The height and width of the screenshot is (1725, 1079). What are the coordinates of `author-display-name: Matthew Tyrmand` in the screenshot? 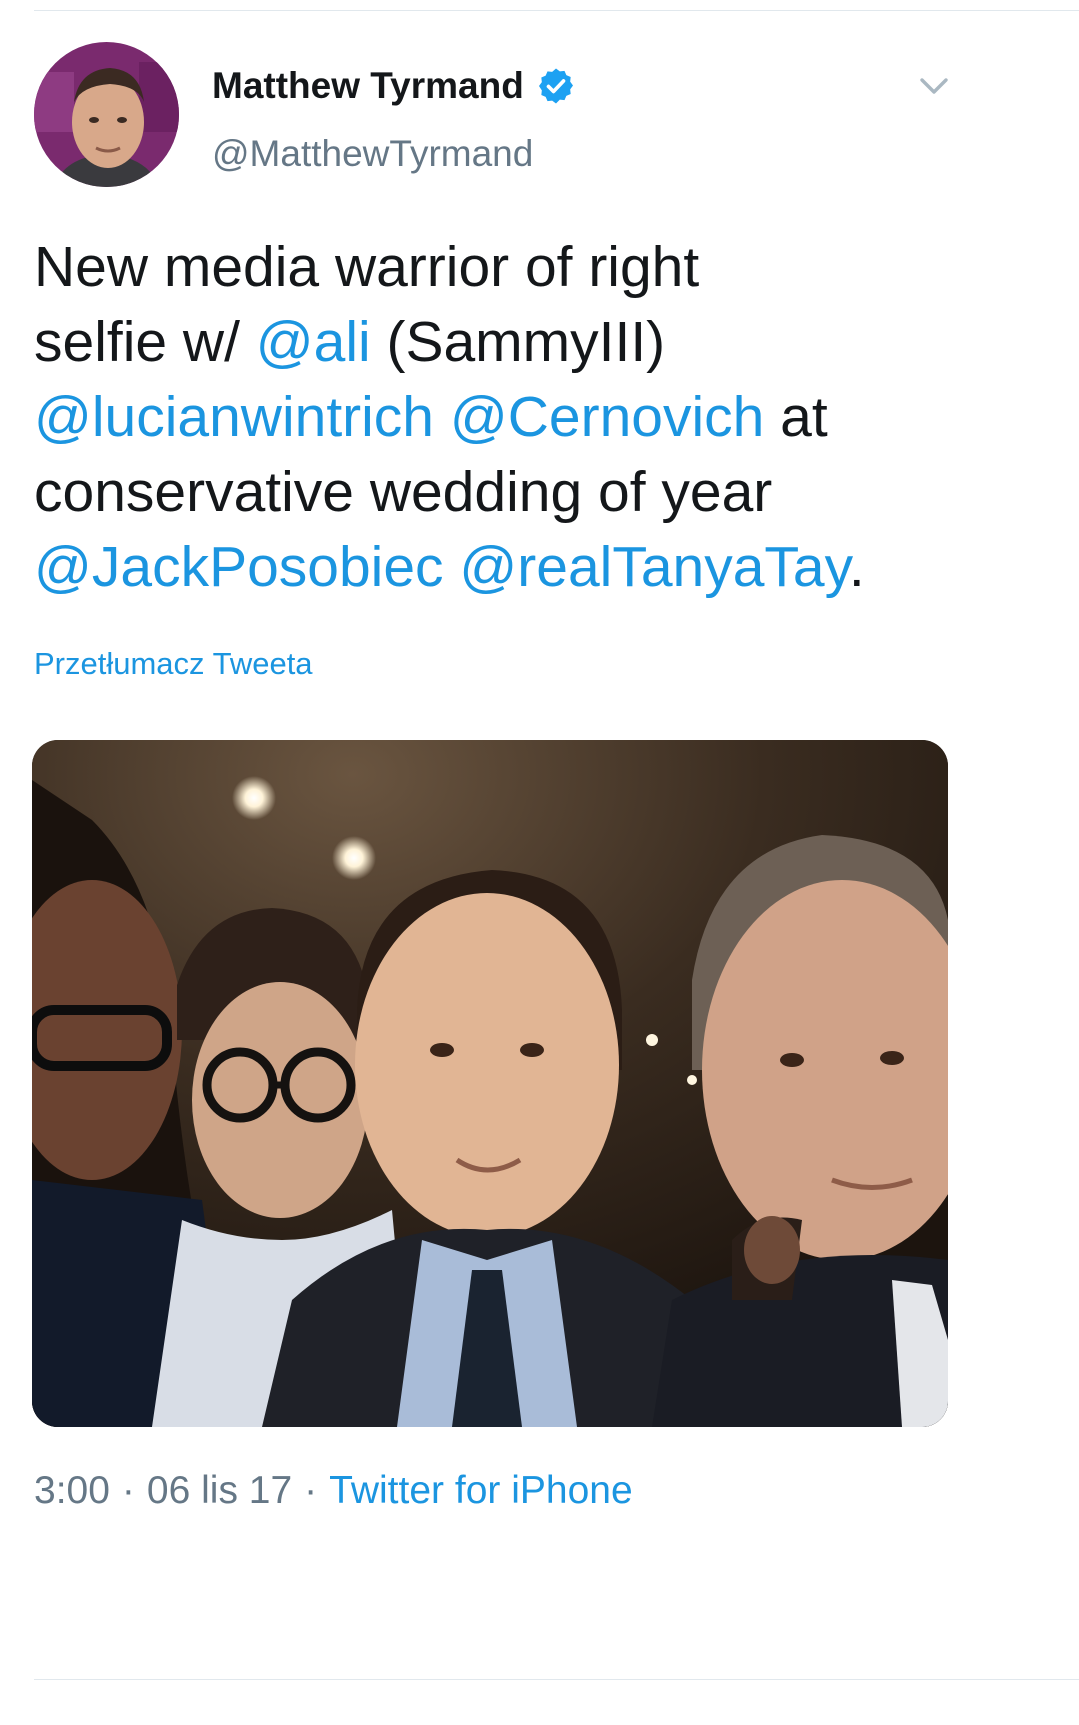 It's located at (394, 86).